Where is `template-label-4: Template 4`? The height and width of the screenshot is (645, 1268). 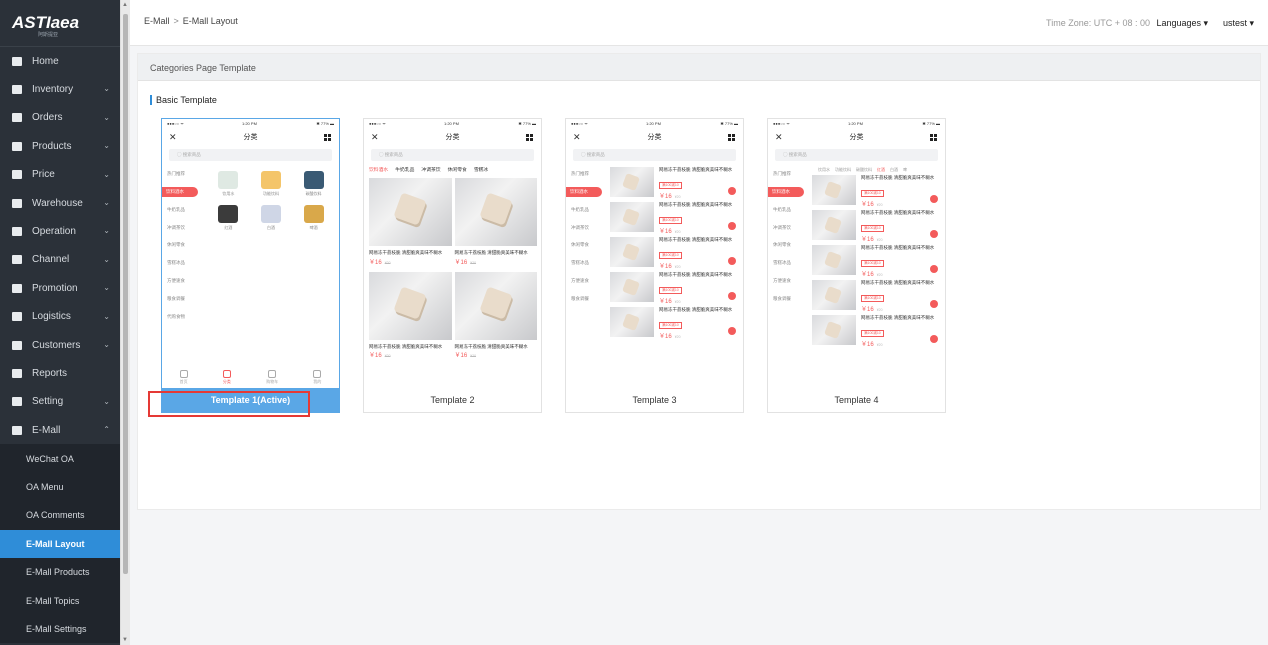 template-label-4: Template 4 is located at coordinates (856, 400).